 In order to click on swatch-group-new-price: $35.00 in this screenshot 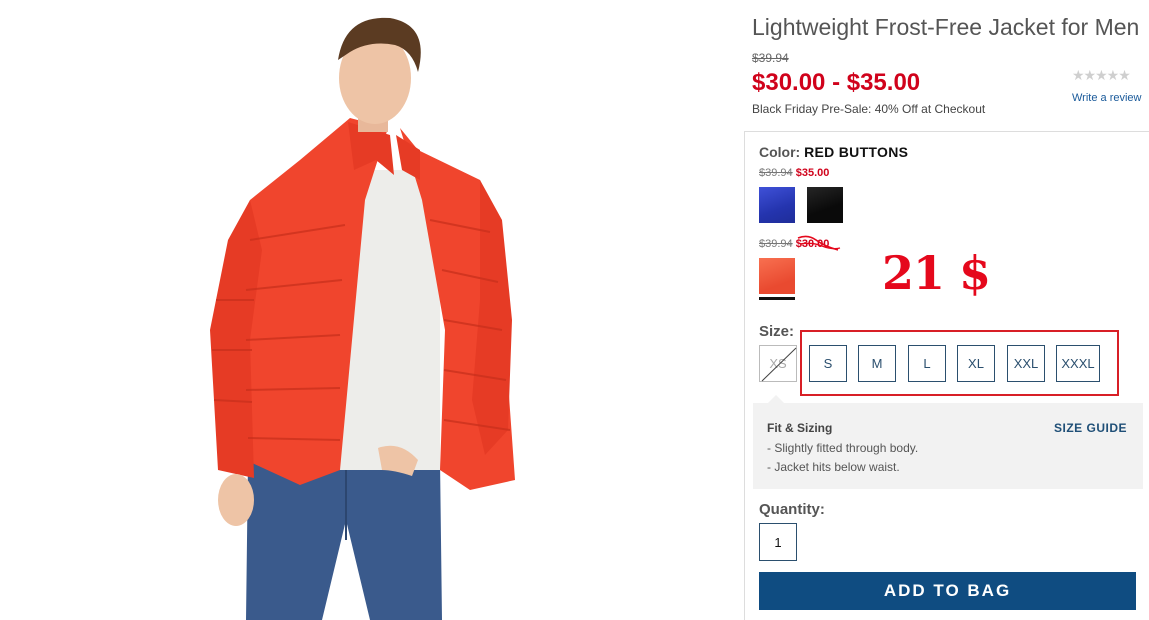, I will do `click(812, 173)`.